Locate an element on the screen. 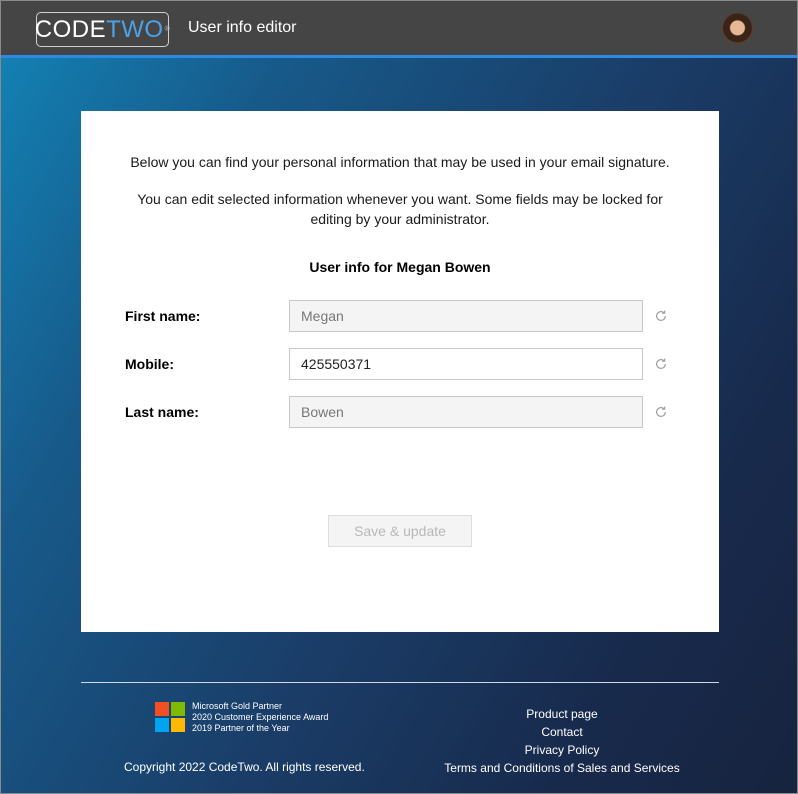  partner-line: 2020 Customer Experience Award is located at coordinates (260, 717).